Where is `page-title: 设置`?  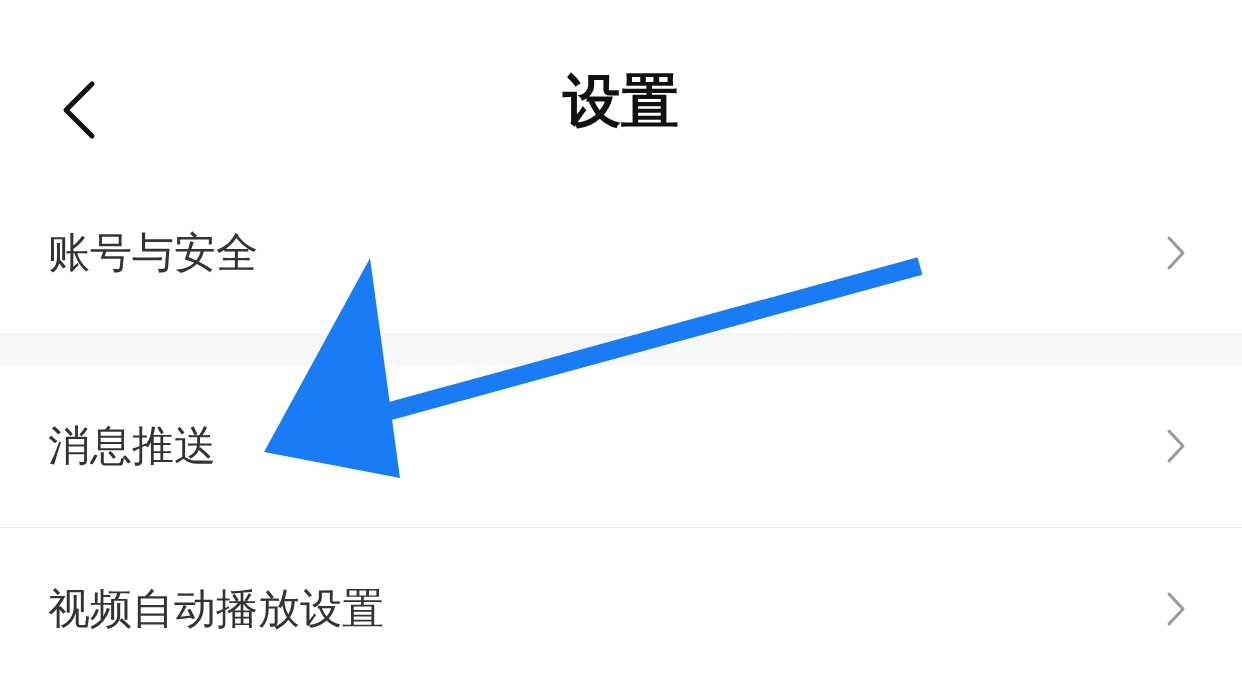 page-title: 设置 is located at coordinates (621, 101).